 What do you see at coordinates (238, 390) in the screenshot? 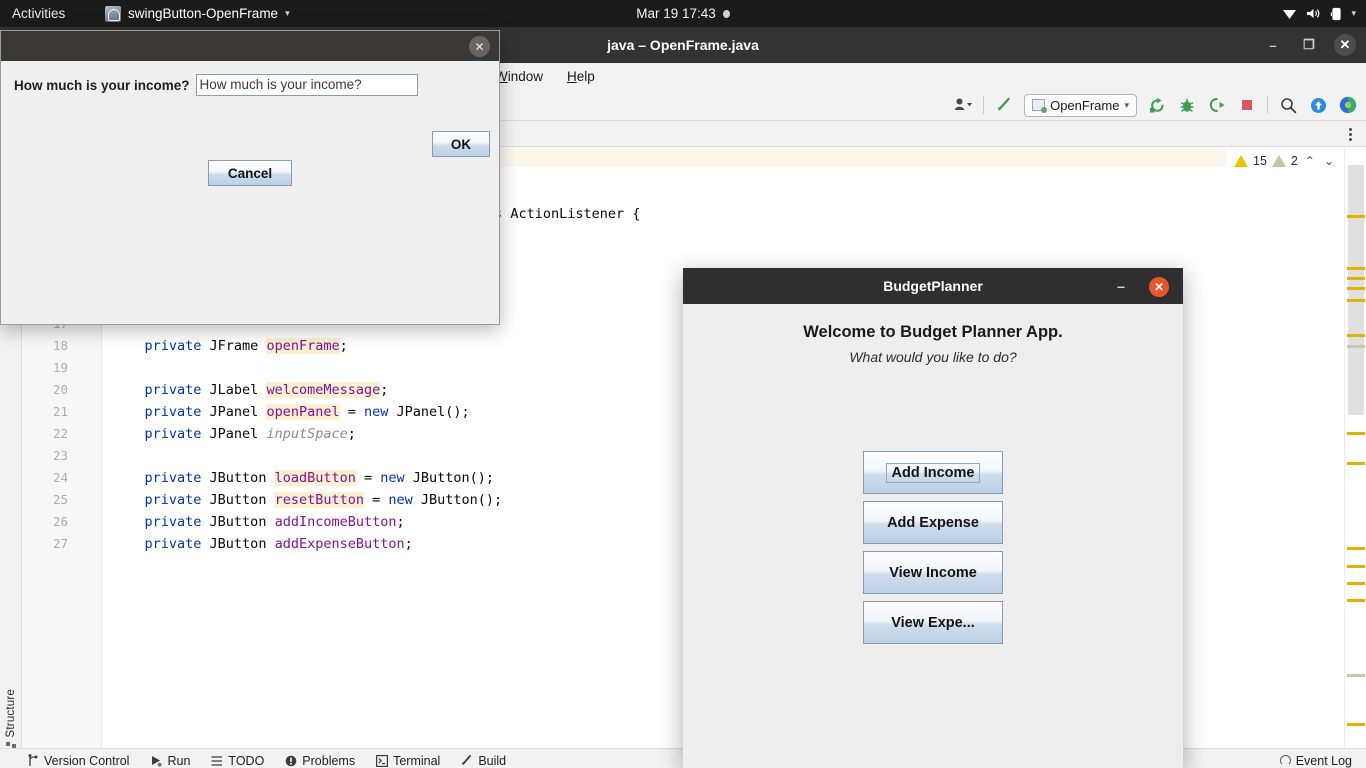
I see `code-token: JLabel` at bounding box center [238, 390].